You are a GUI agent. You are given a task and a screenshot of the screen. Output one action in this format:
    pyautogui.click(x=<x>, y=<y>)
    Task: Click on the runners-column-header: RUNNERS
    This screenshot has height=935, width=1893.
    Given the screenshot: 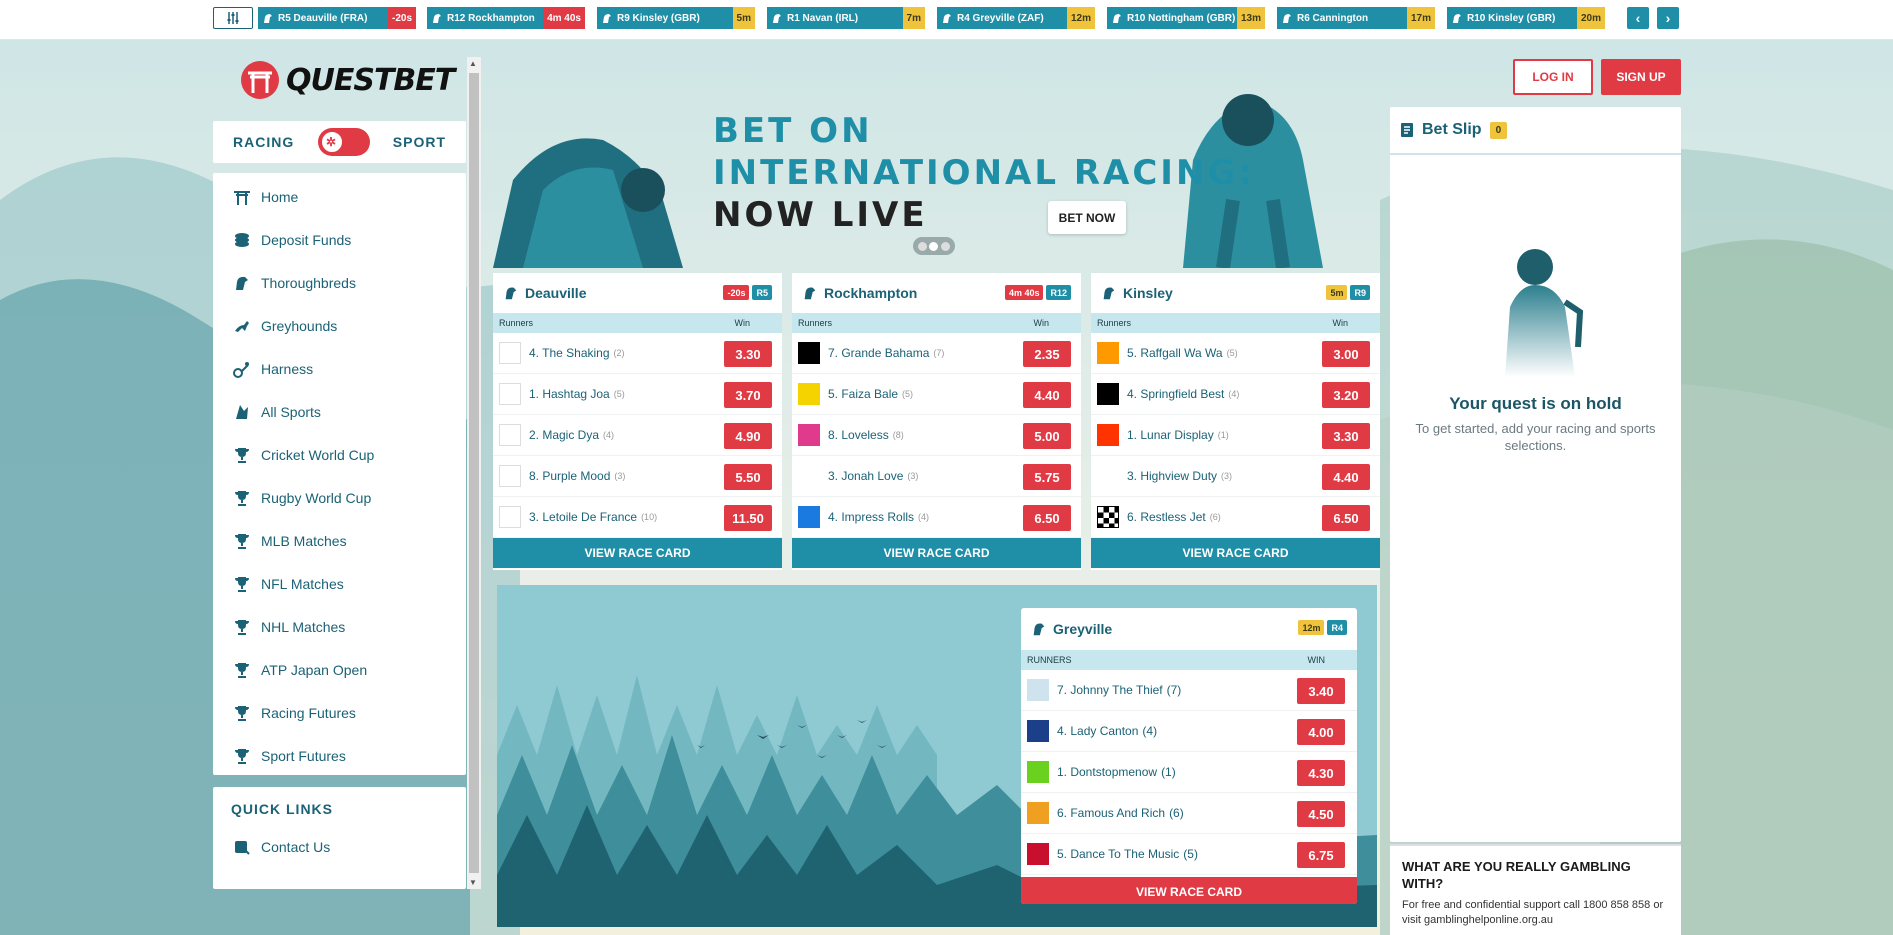 What is the action you would take?
    pyautogui.click(x=1049, y=660)
    